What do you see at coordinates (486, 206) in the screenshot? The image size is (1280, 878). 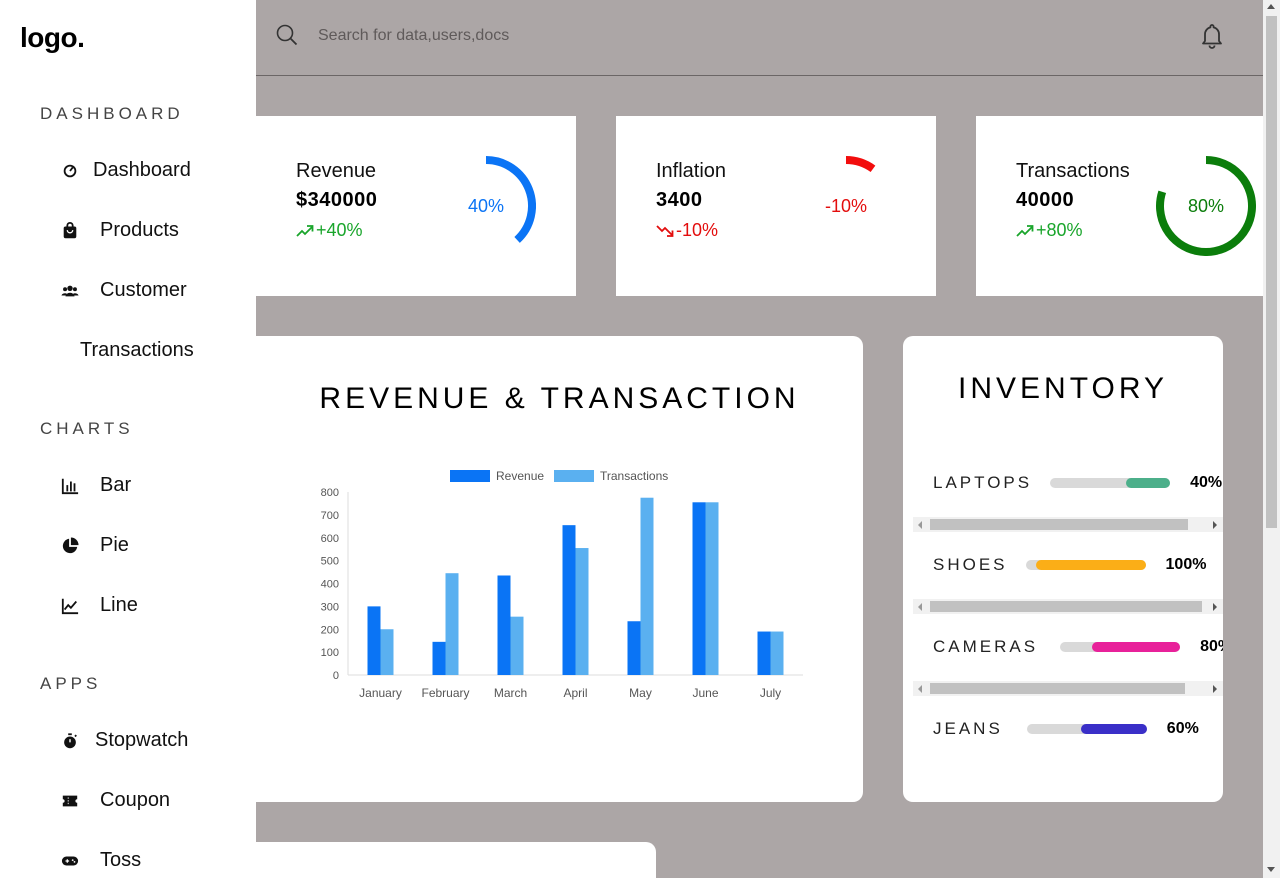 I see `ring-percent-text: 40%` at bounding box center [486, 206].